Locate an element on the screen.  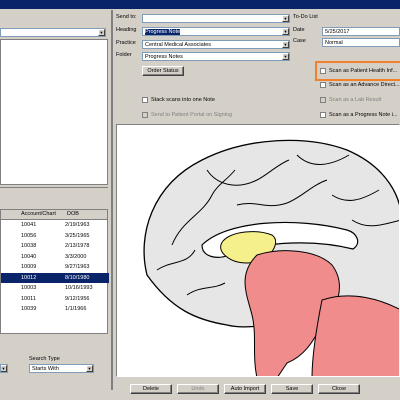
dob-cell: 2/19/1963 is located at coordinates (77, 225).